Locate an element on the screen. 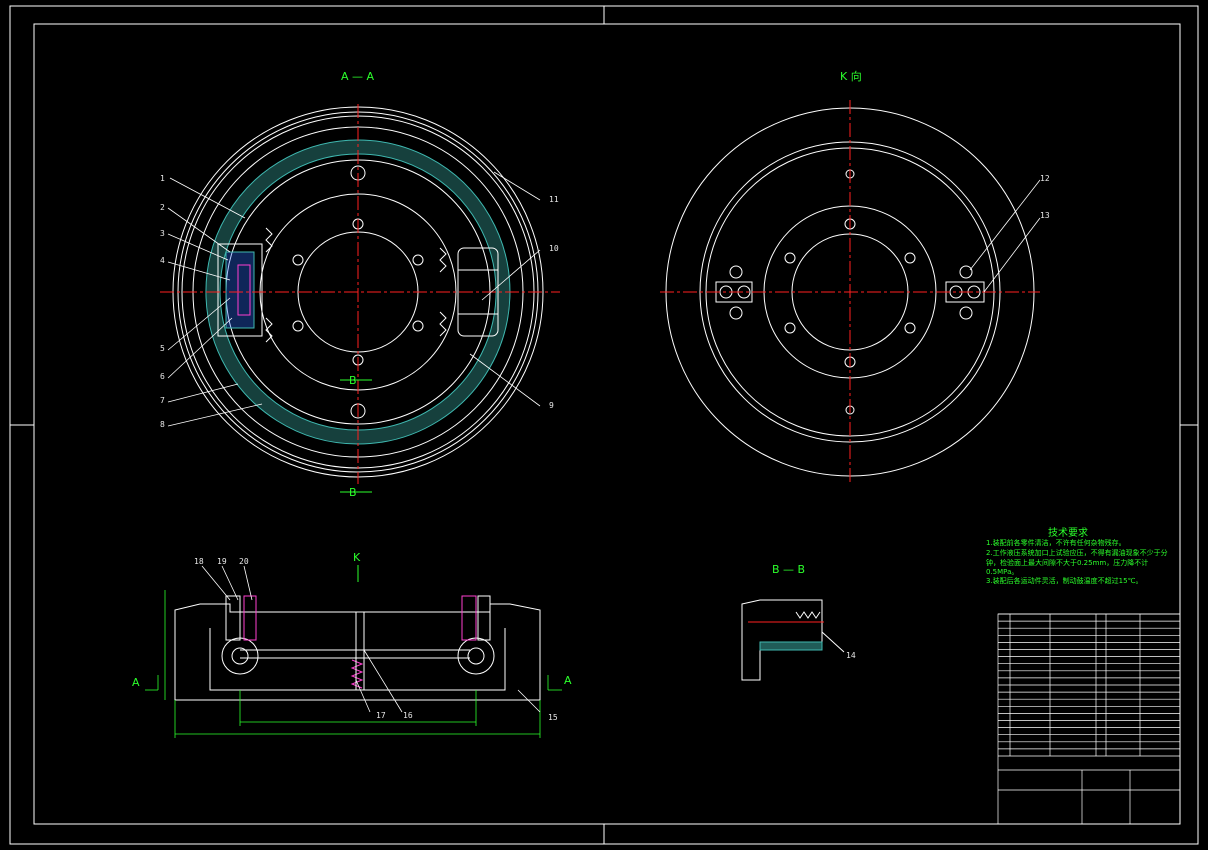 This screenshot has width=1208, height=850. part-number: 5 is located at coordinates (162, 348).